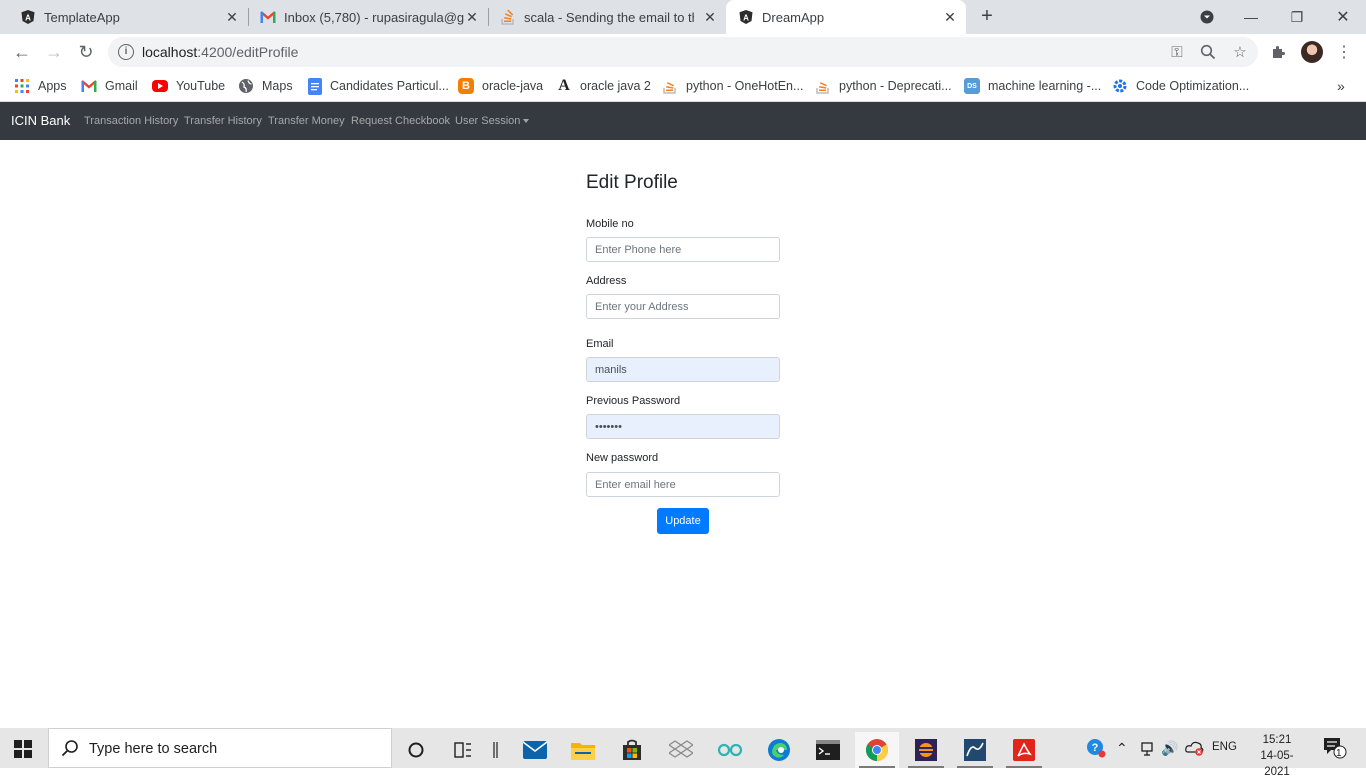 This screenshot has width=1366, height=780. What do you see at coordinates (1335, 749) in the screenshot?
I see `notification-center-icon` at bounding box center [1335, 749].